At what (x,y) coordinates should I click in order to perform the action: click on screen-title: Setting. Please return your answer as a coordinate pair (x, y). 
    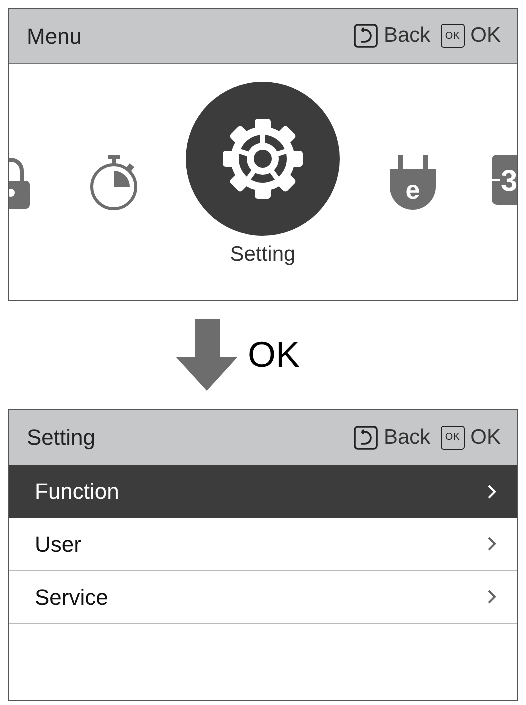
    Looking at the image, I should click on (61, 438).